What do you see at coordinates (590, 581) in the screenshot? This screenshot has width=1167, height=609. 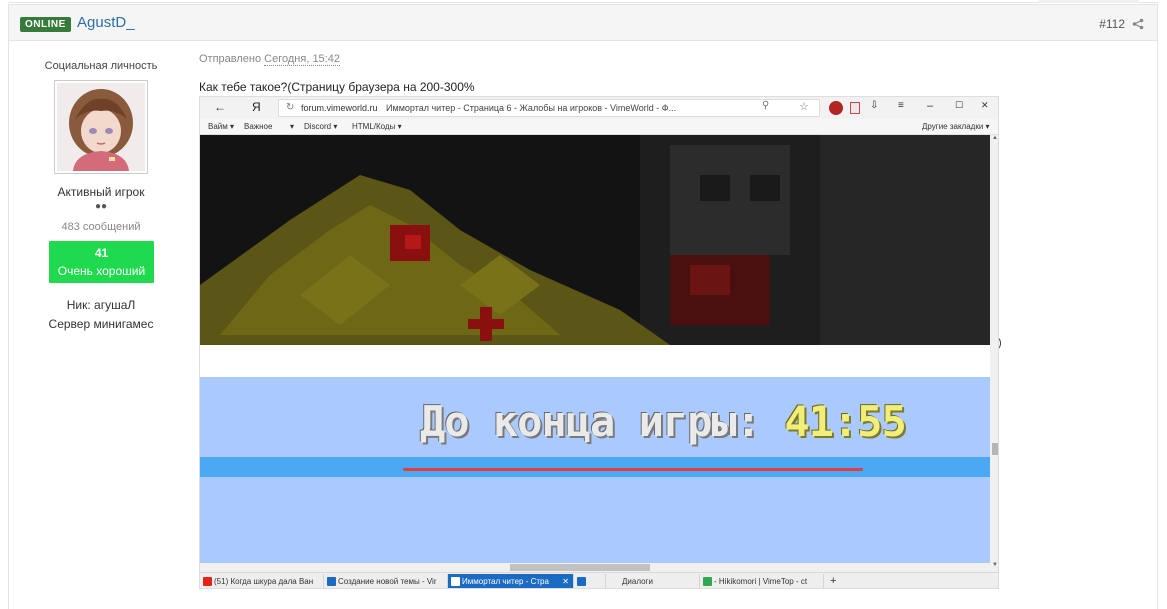 I see `tab-vk` at bounding box center [590, 581].